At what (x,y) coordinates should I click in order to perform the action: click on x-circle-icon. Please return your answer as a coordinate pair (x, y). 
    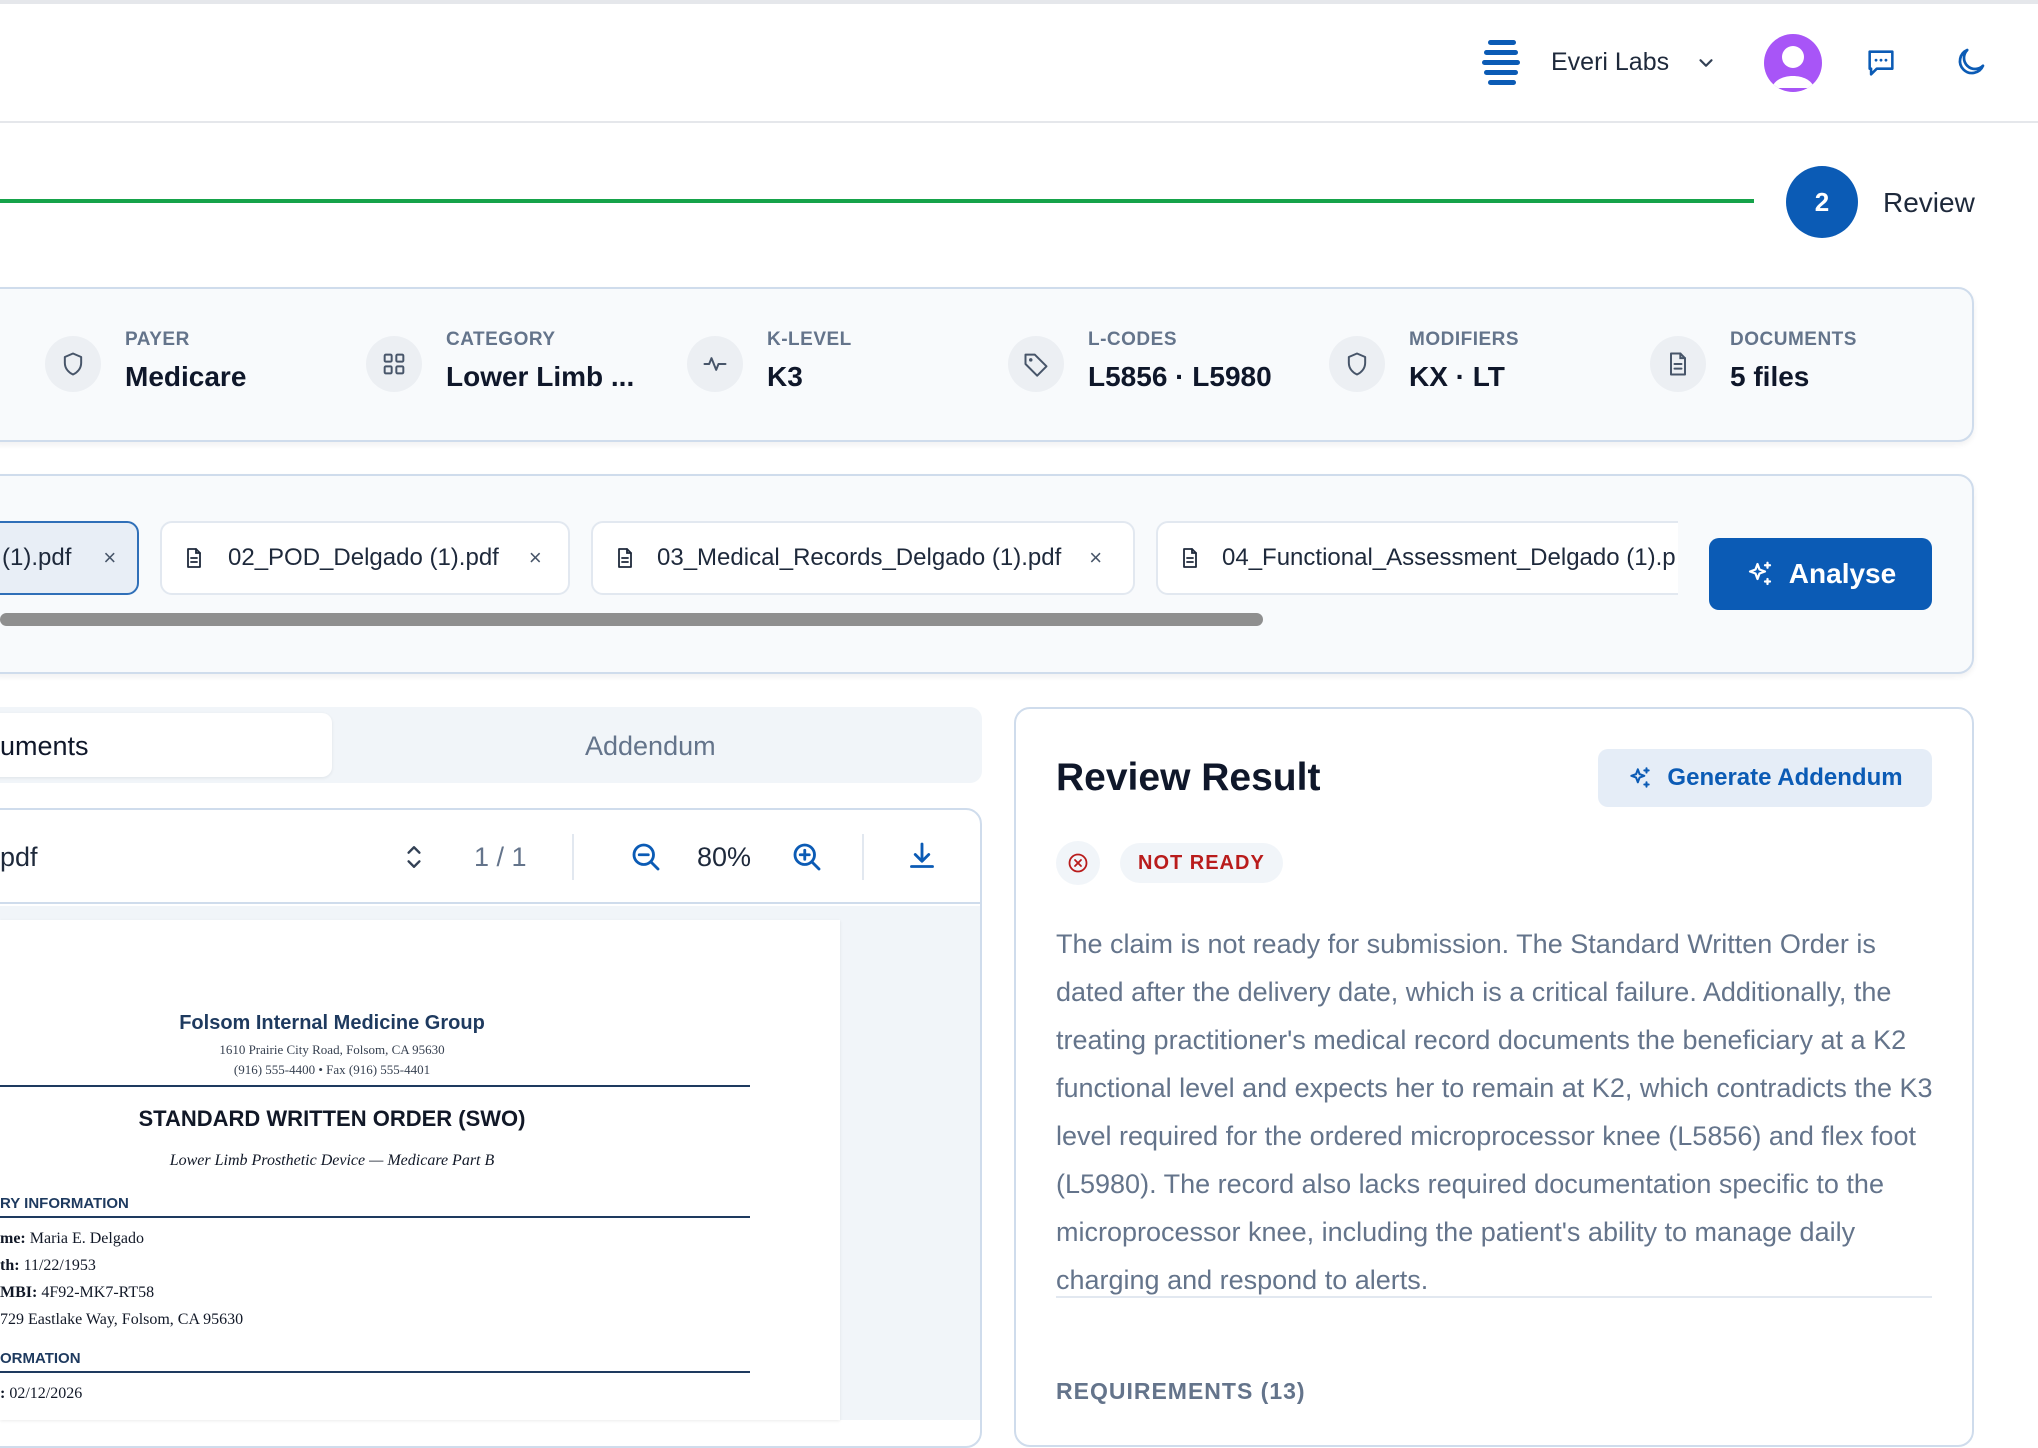
    Looking at the image, I should click on (1078, 863).